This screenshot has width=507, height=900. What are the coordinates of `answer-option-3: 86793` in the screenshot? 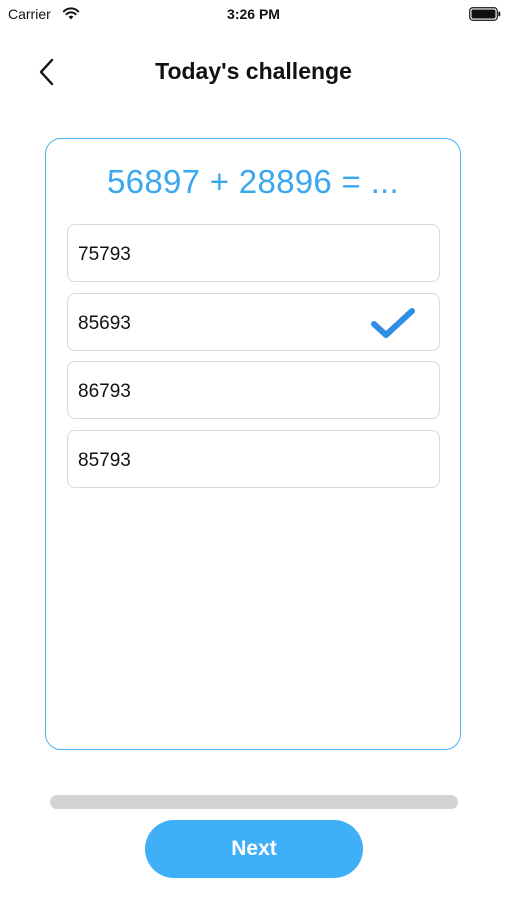 It's located at (253, 390).